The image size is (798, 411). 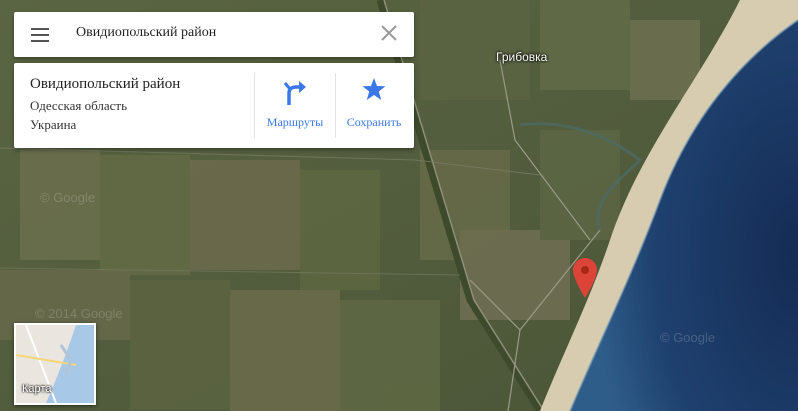 I want to click on minimap-label: Карта, so click(x=37, y=389).